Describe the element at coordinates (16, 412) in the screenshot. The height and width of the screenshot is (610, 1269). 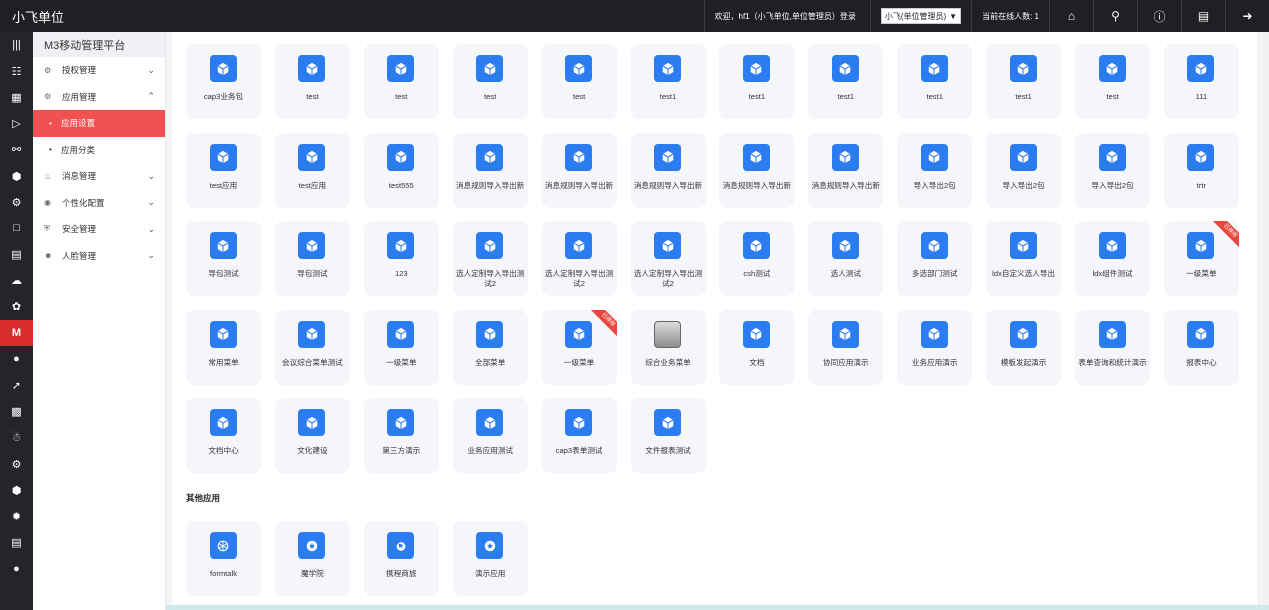
I see `chart-icon: ▩` at that location.